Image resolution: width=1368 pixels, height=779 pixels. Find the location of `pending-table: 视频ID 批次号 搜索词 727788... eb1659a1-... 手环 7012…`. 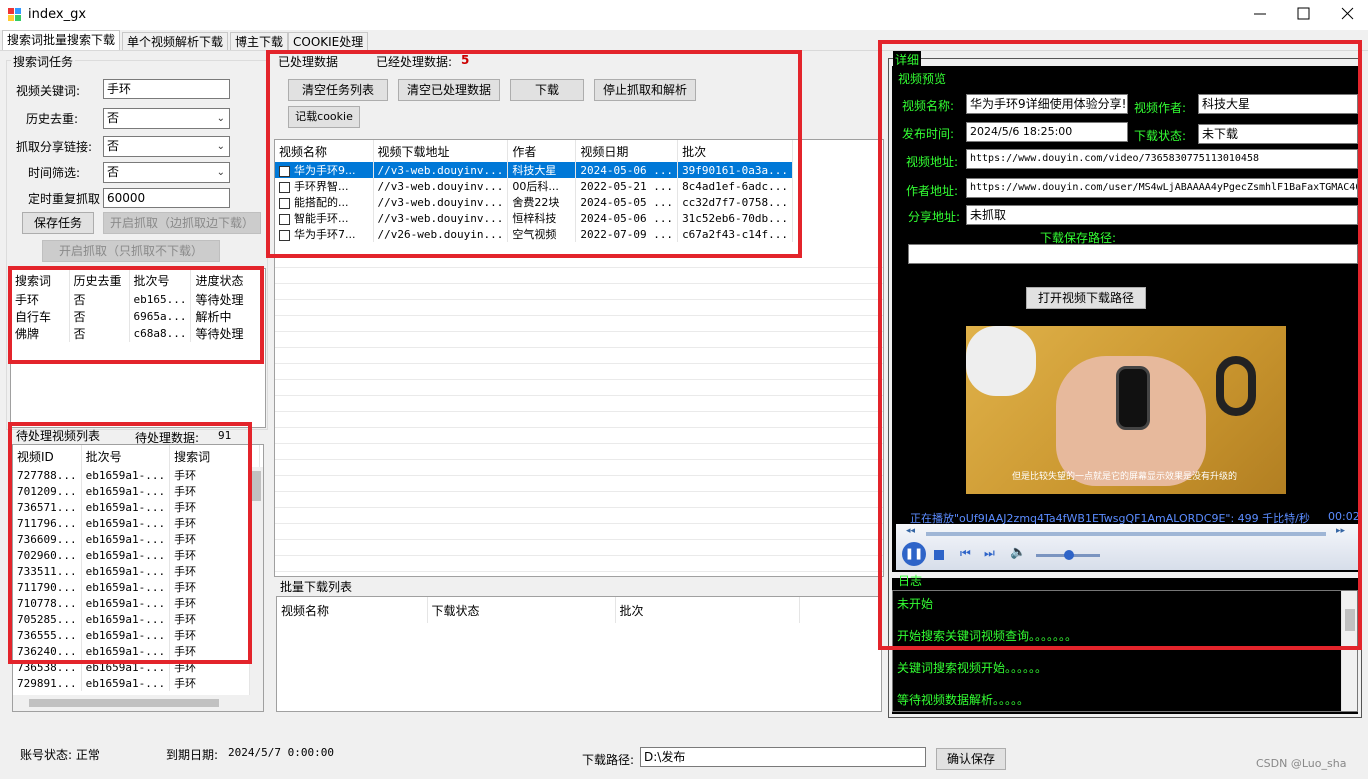

pending-table: 视频ID 批次号 搜索词 727788... eb1659a1-... 手环 7012… is located at coordinates (138, 578).